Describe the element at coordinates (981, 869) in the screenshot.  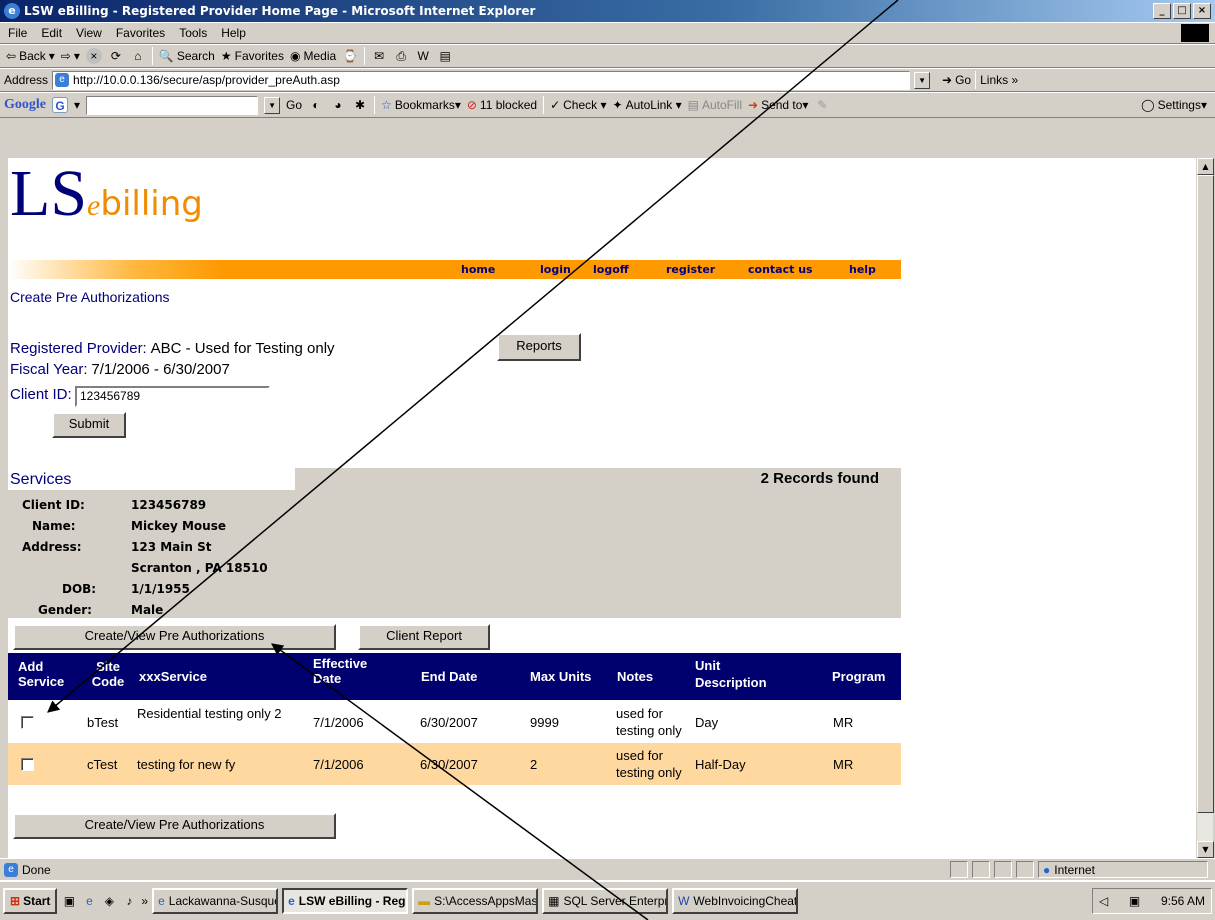
I see `status-pane` at that location.